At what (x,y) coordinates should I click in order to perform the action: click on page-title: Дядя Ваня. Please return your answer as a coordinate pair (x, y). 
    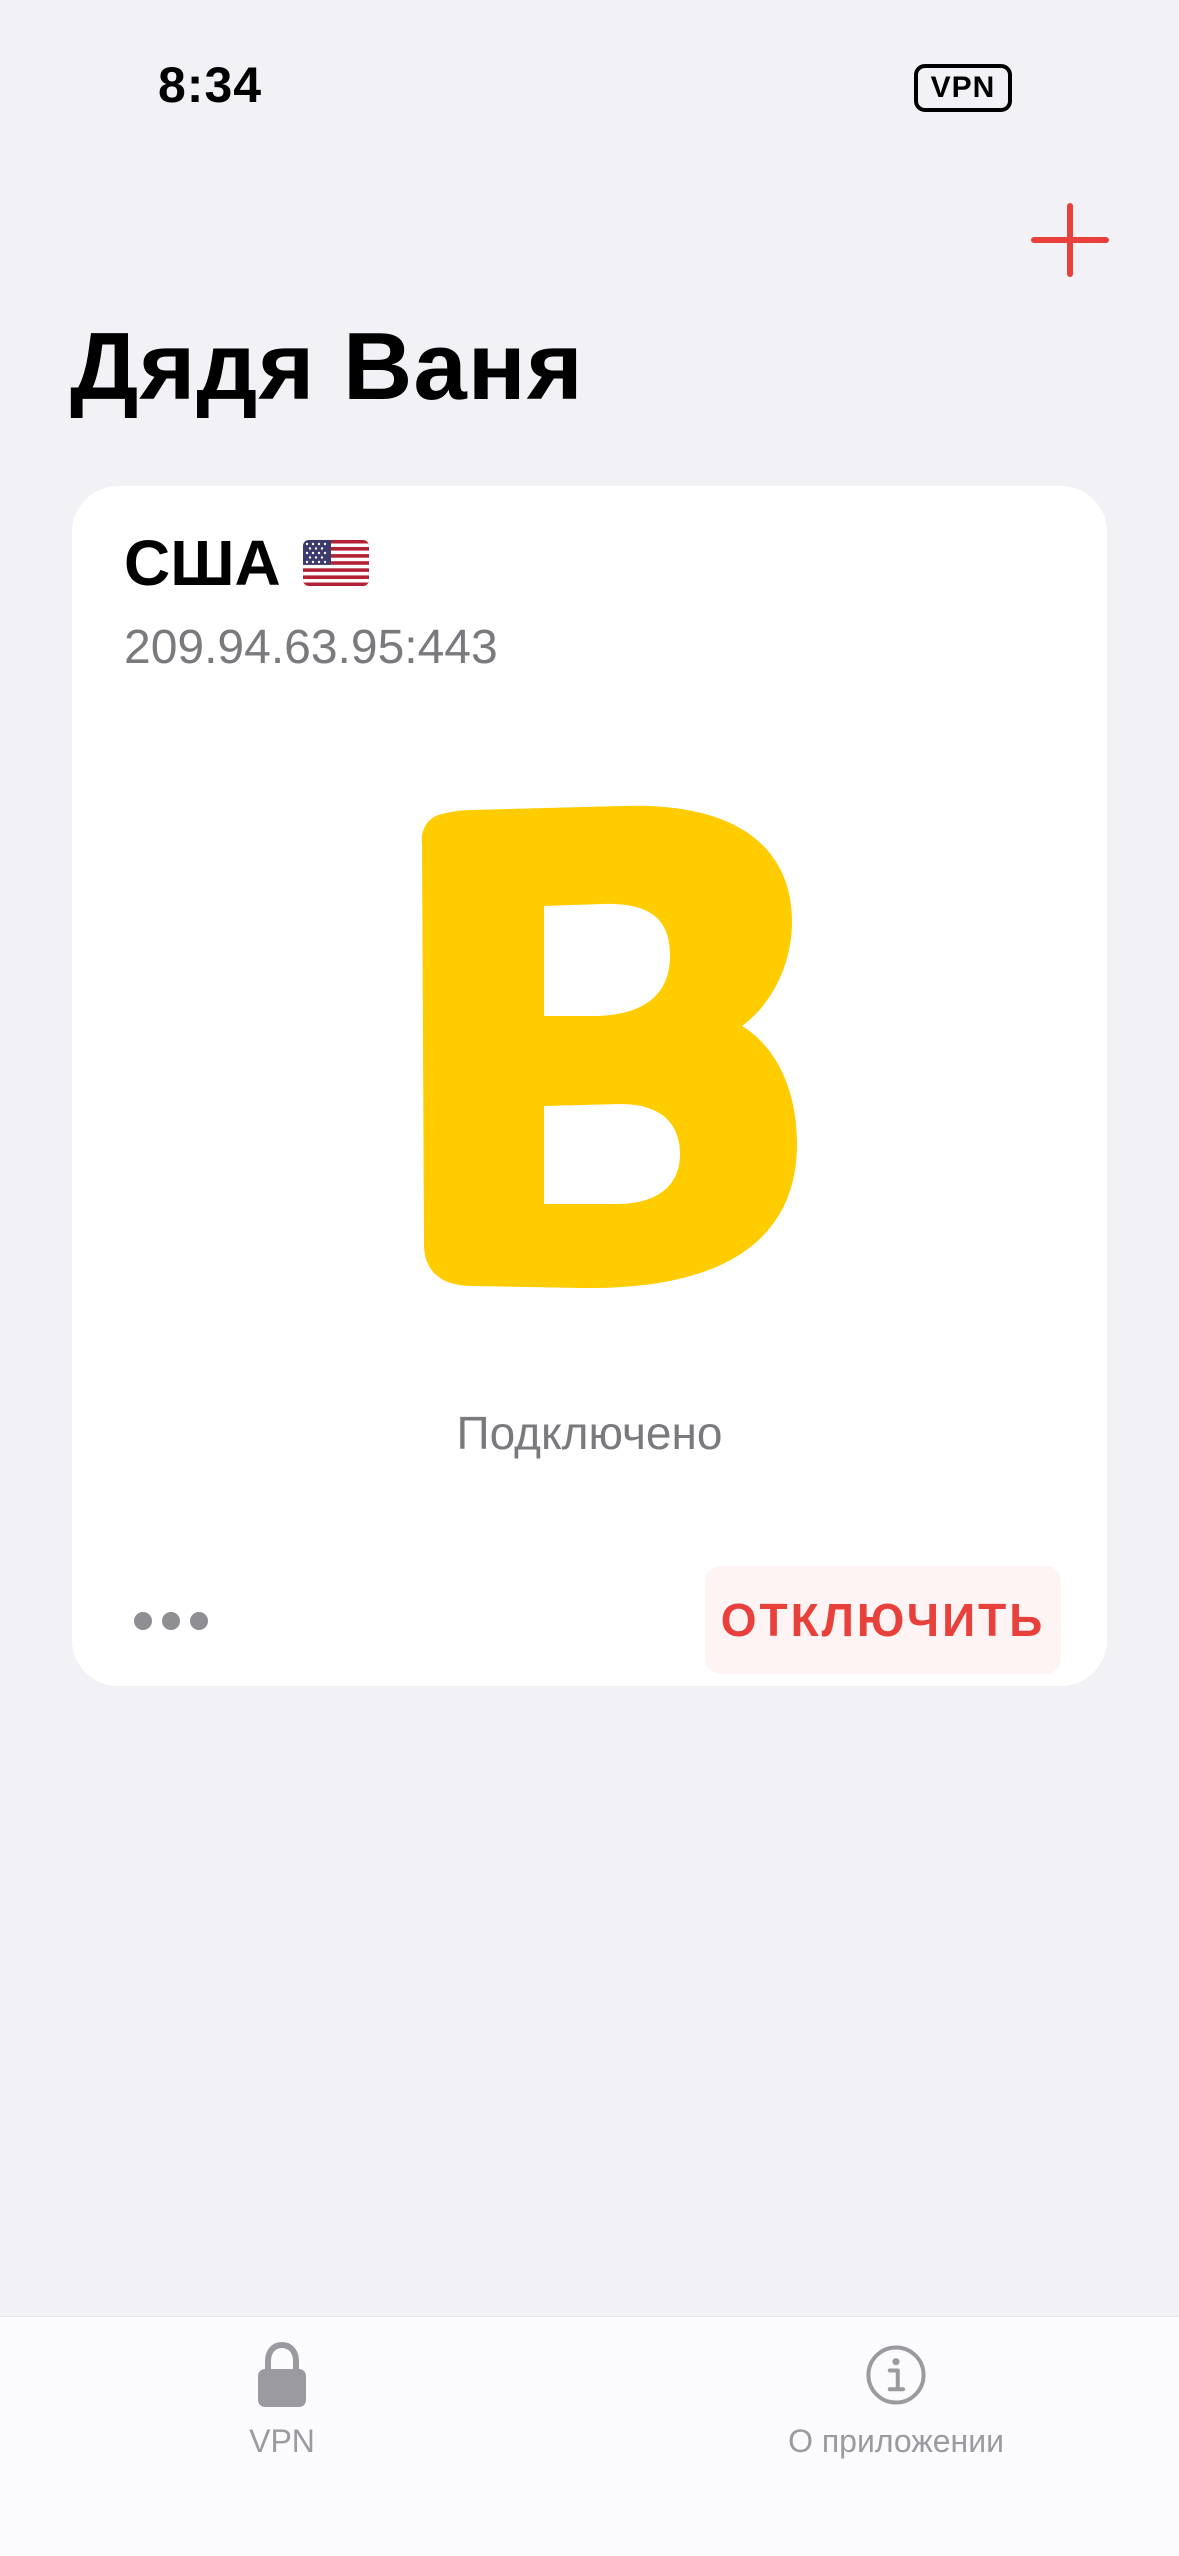
    Looking at the image, I should click on (327, 366).